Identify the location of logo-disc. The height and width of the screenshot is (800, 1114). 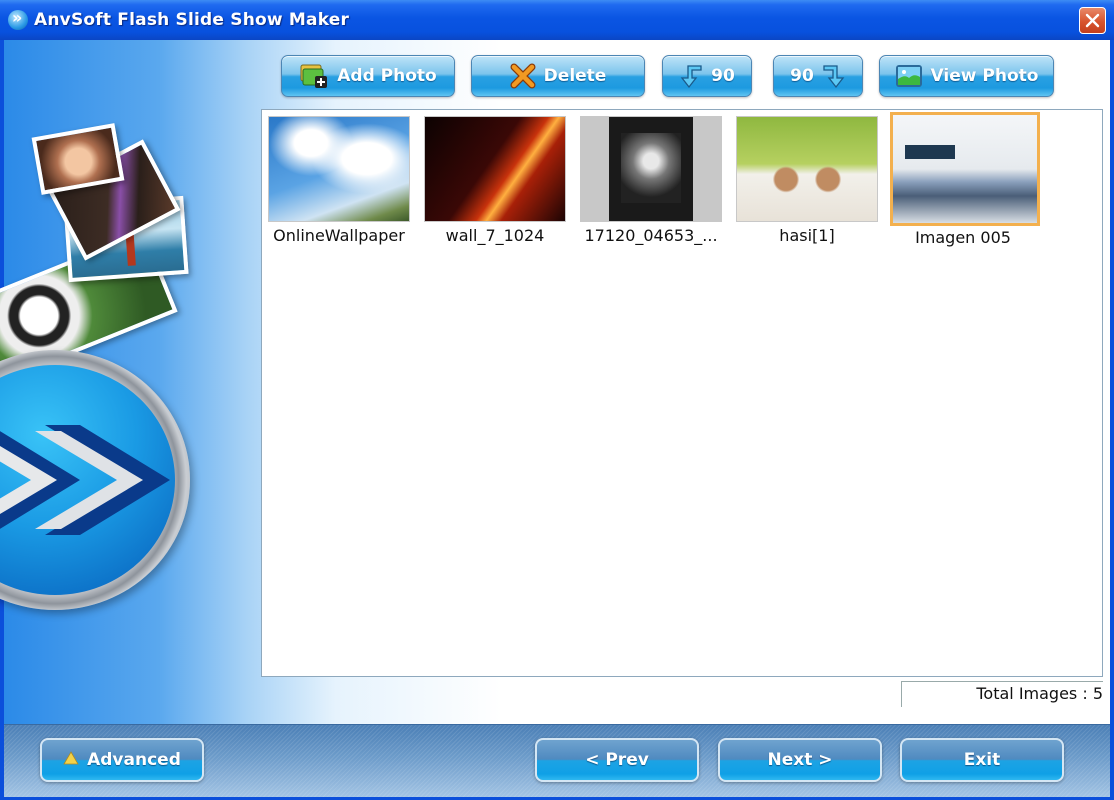
(87, 480).